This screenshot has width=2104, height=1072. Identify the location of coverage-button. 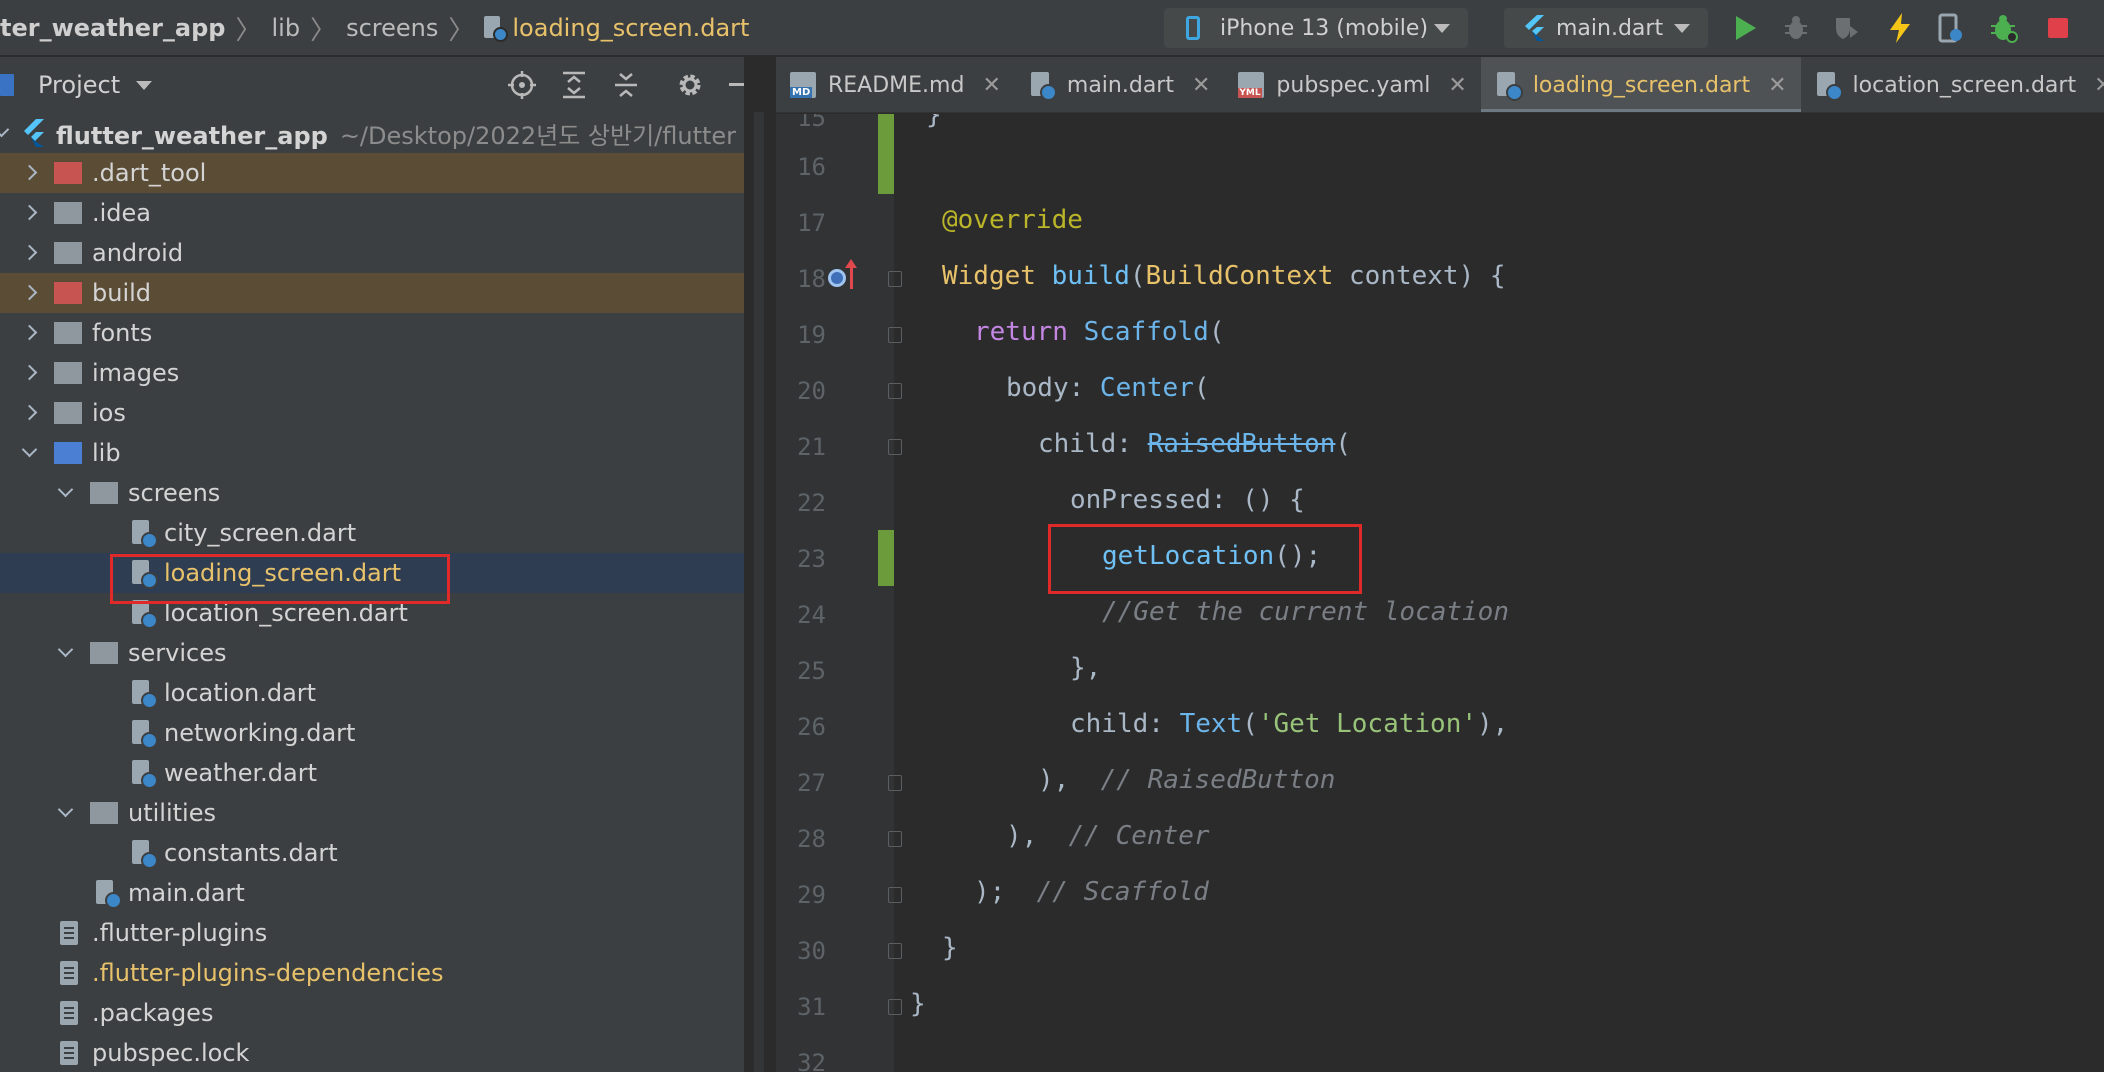
(1846, 28).